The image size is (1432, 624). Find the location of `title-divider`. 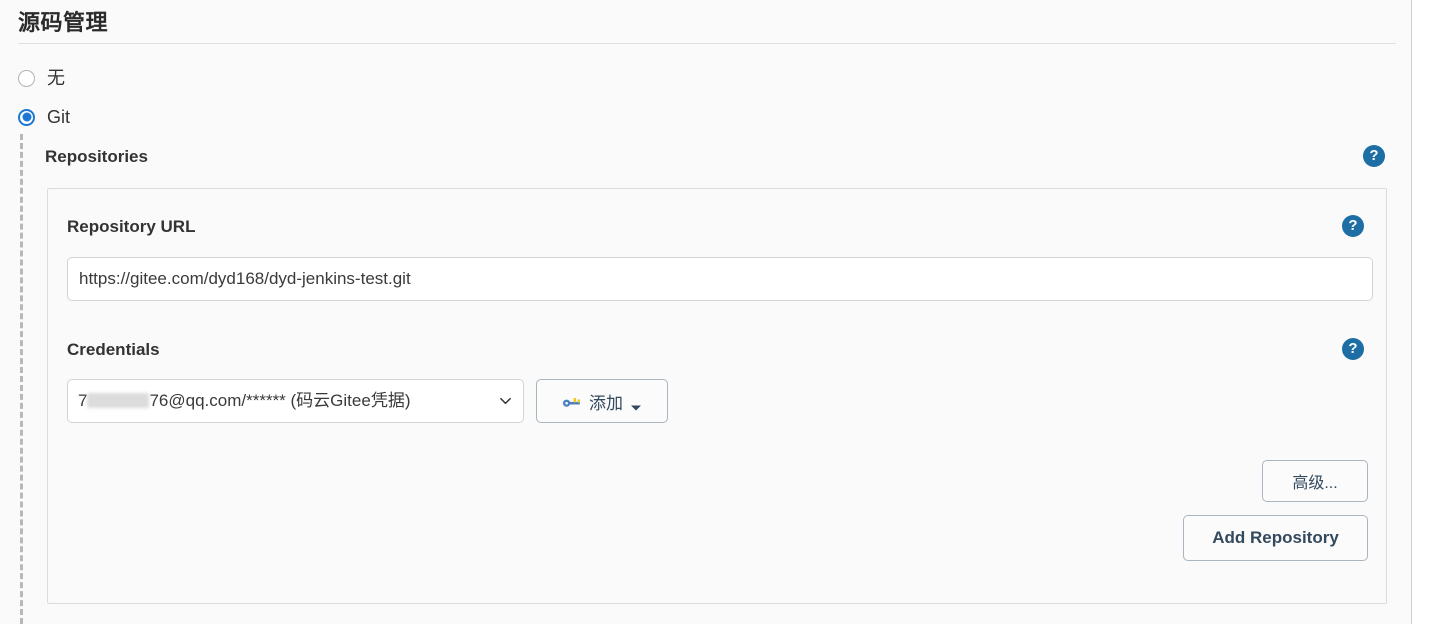

title-divider is located at coordinates (707, 43).